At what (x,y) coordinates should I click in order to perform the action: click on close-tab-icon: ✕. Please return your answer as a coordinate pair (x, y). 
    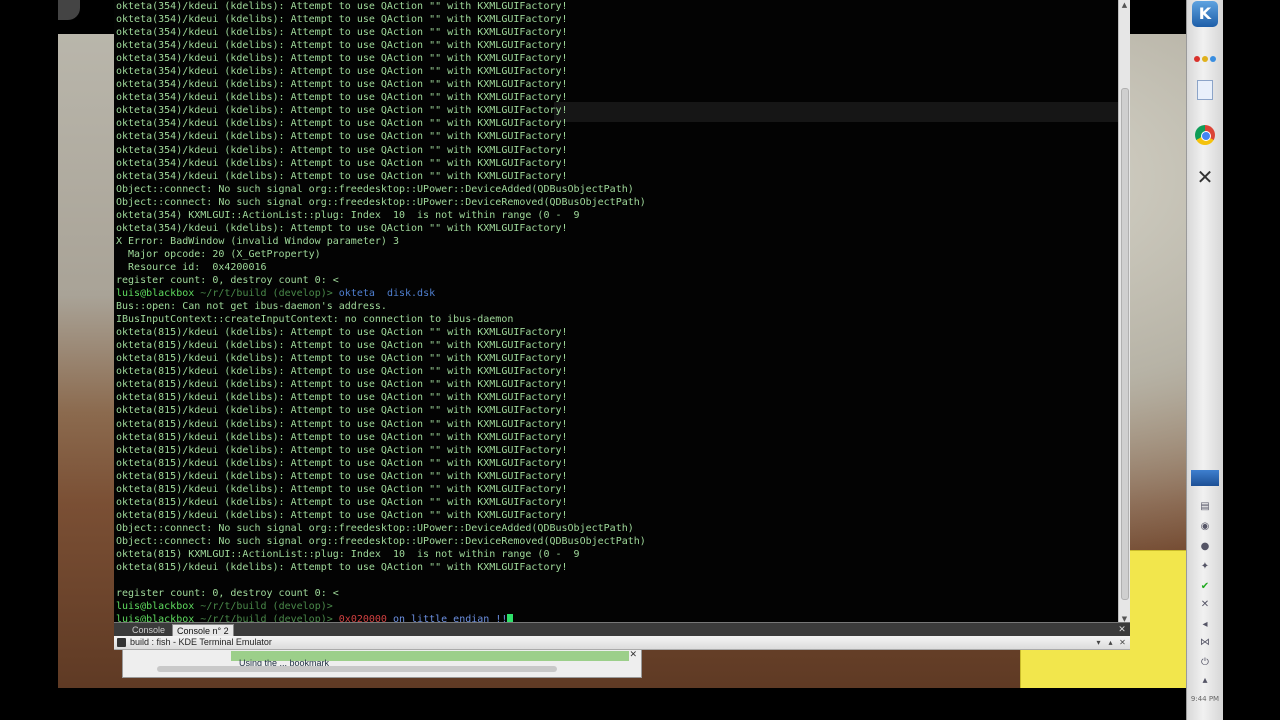
    Looking at the image, I should click on (1122, 630).